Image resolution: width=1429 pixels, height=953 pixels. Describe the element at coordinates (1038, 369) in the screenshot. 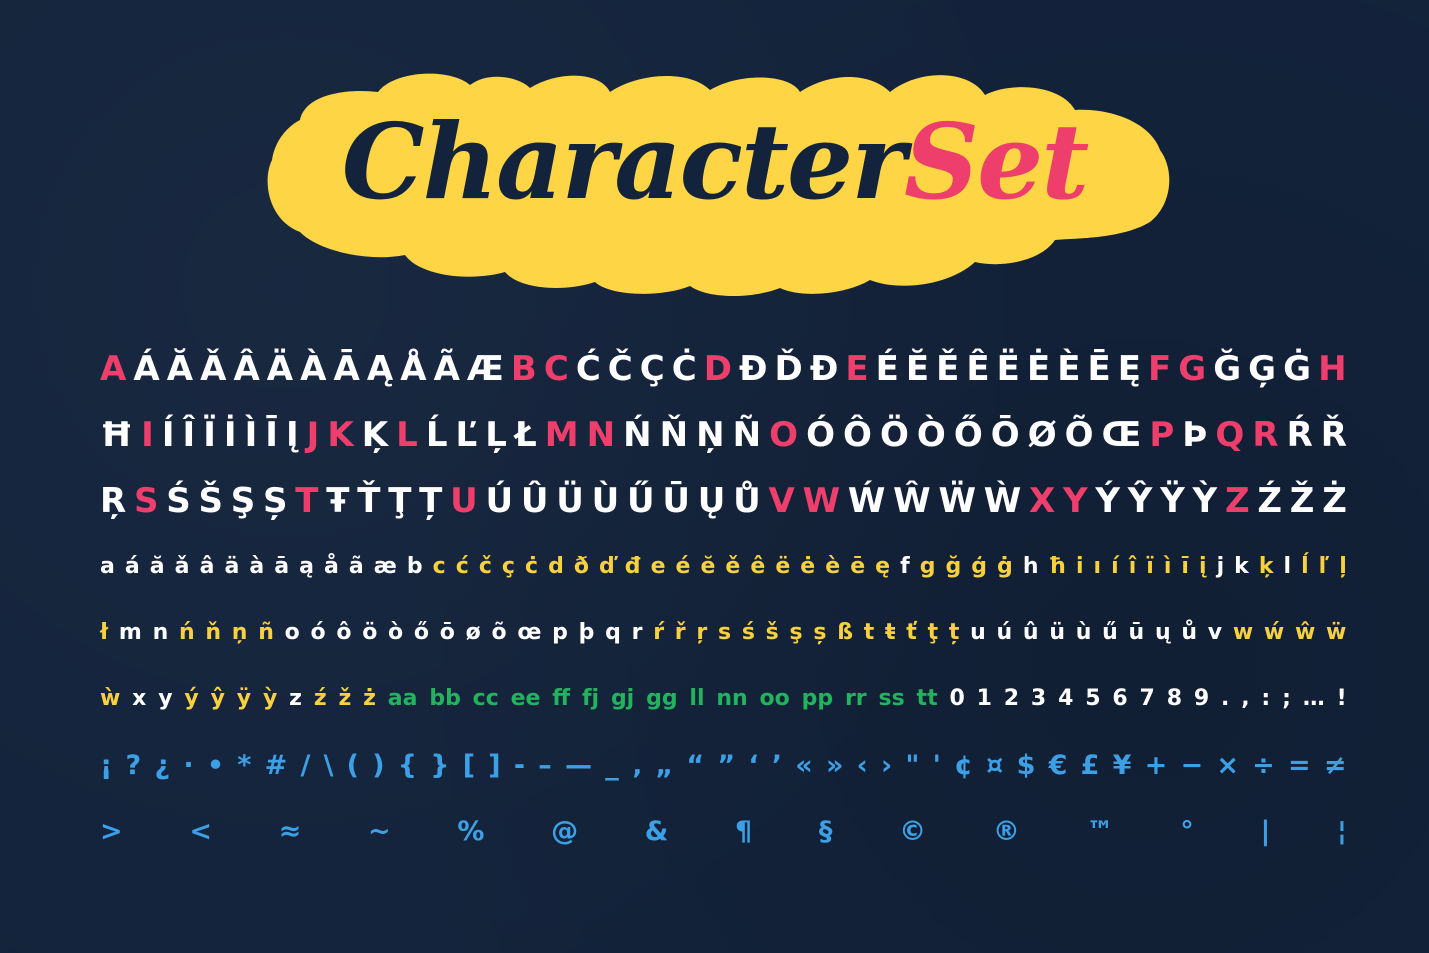

I see `glyph: Ė` at that location.